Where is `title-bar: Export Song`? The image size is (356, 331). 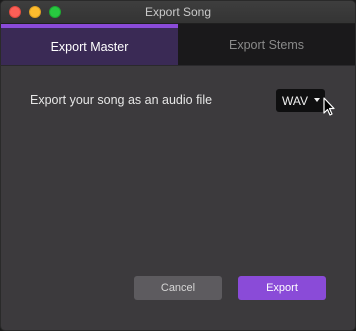 title-bar: Export Song is located at coordinates (178, 12).